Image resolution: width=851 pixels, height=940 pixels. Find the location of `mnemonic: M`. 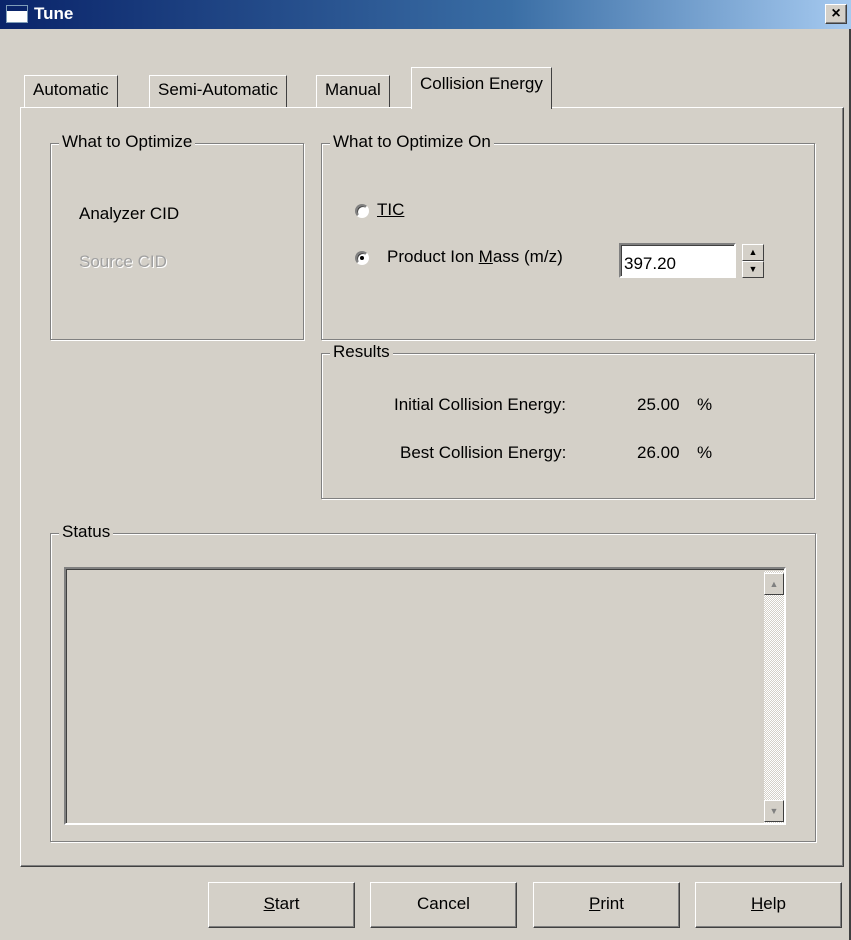

mnemonic: M is located at coordinates (485, 256).